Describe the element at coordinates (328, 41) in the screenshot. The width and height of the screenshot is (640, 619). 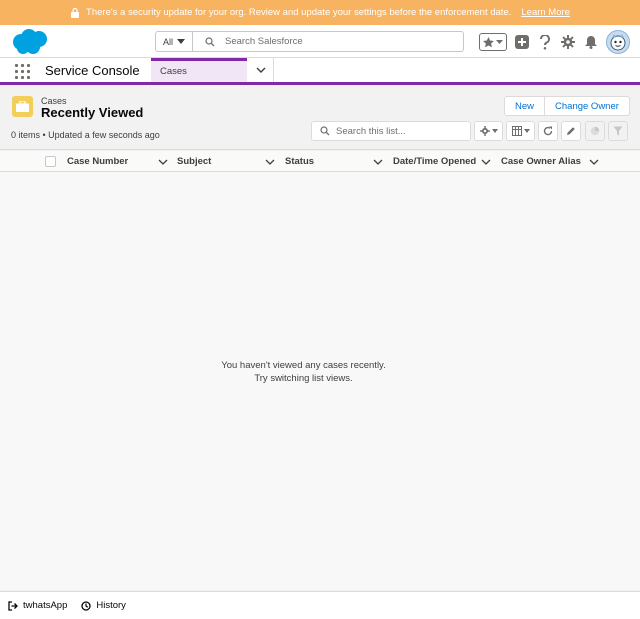
I see `global-search-input: Search Salesforce` at that location.